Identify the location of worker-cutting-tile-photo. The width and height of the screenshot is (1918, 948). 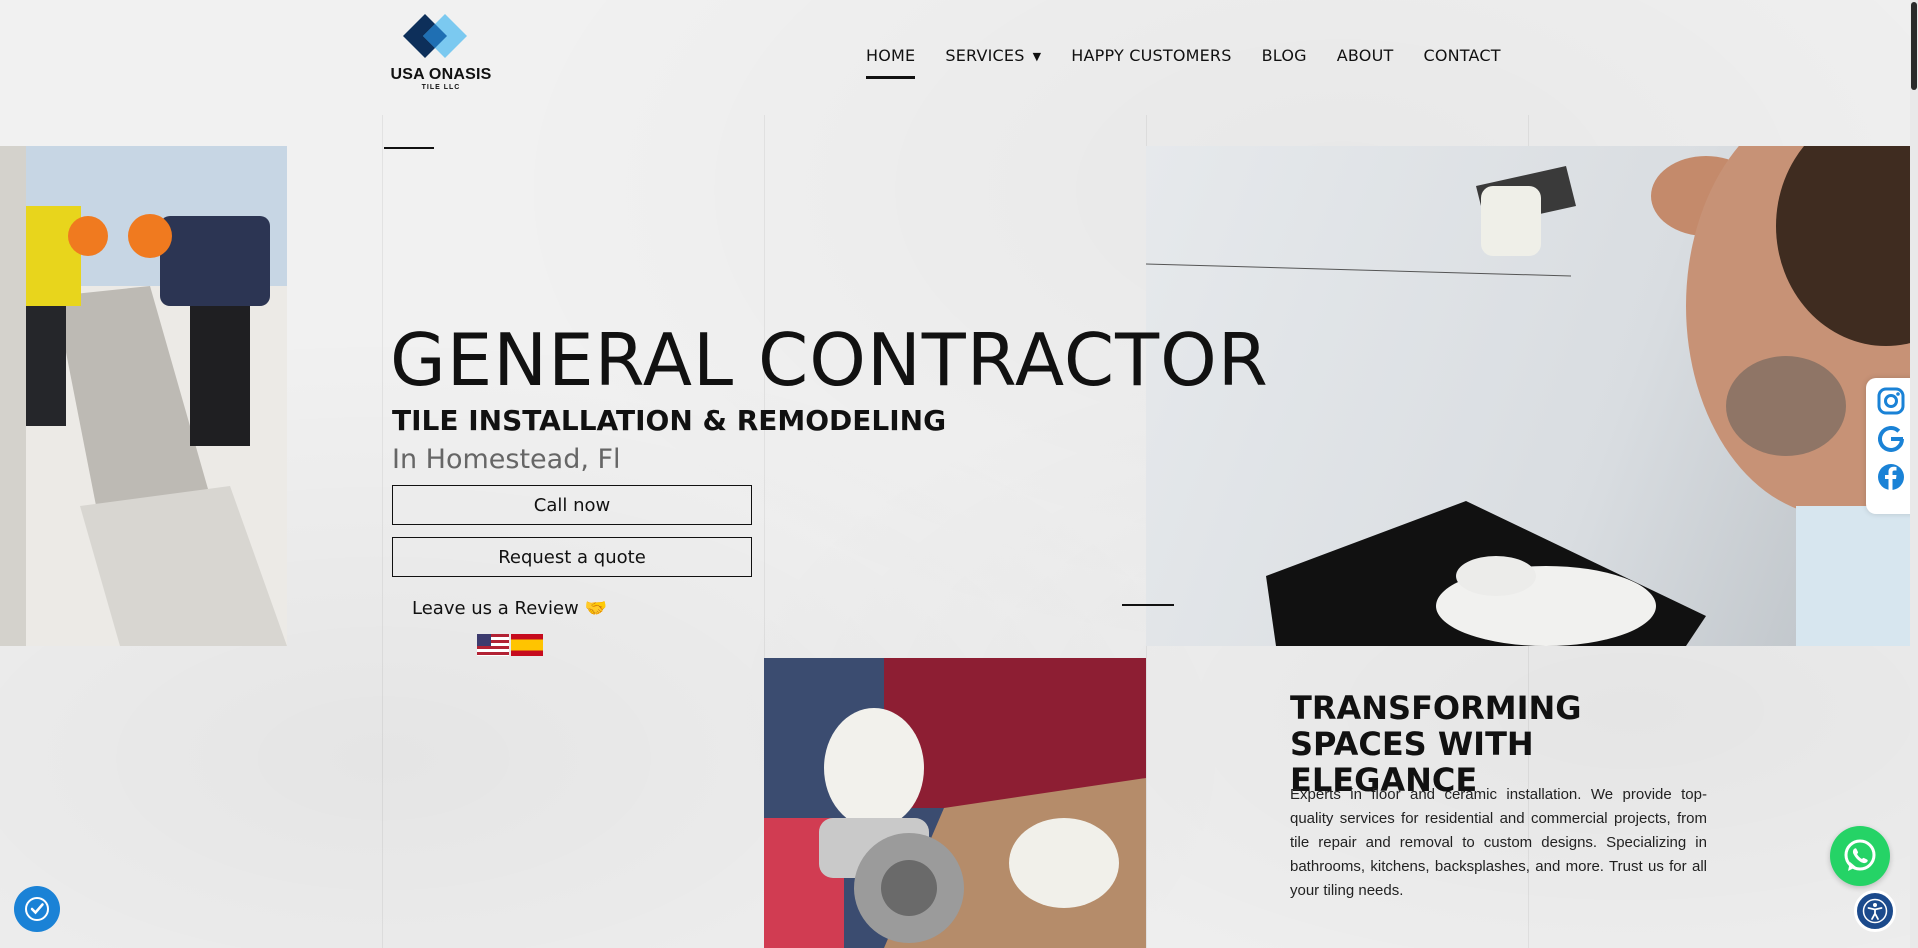
(955, 803).